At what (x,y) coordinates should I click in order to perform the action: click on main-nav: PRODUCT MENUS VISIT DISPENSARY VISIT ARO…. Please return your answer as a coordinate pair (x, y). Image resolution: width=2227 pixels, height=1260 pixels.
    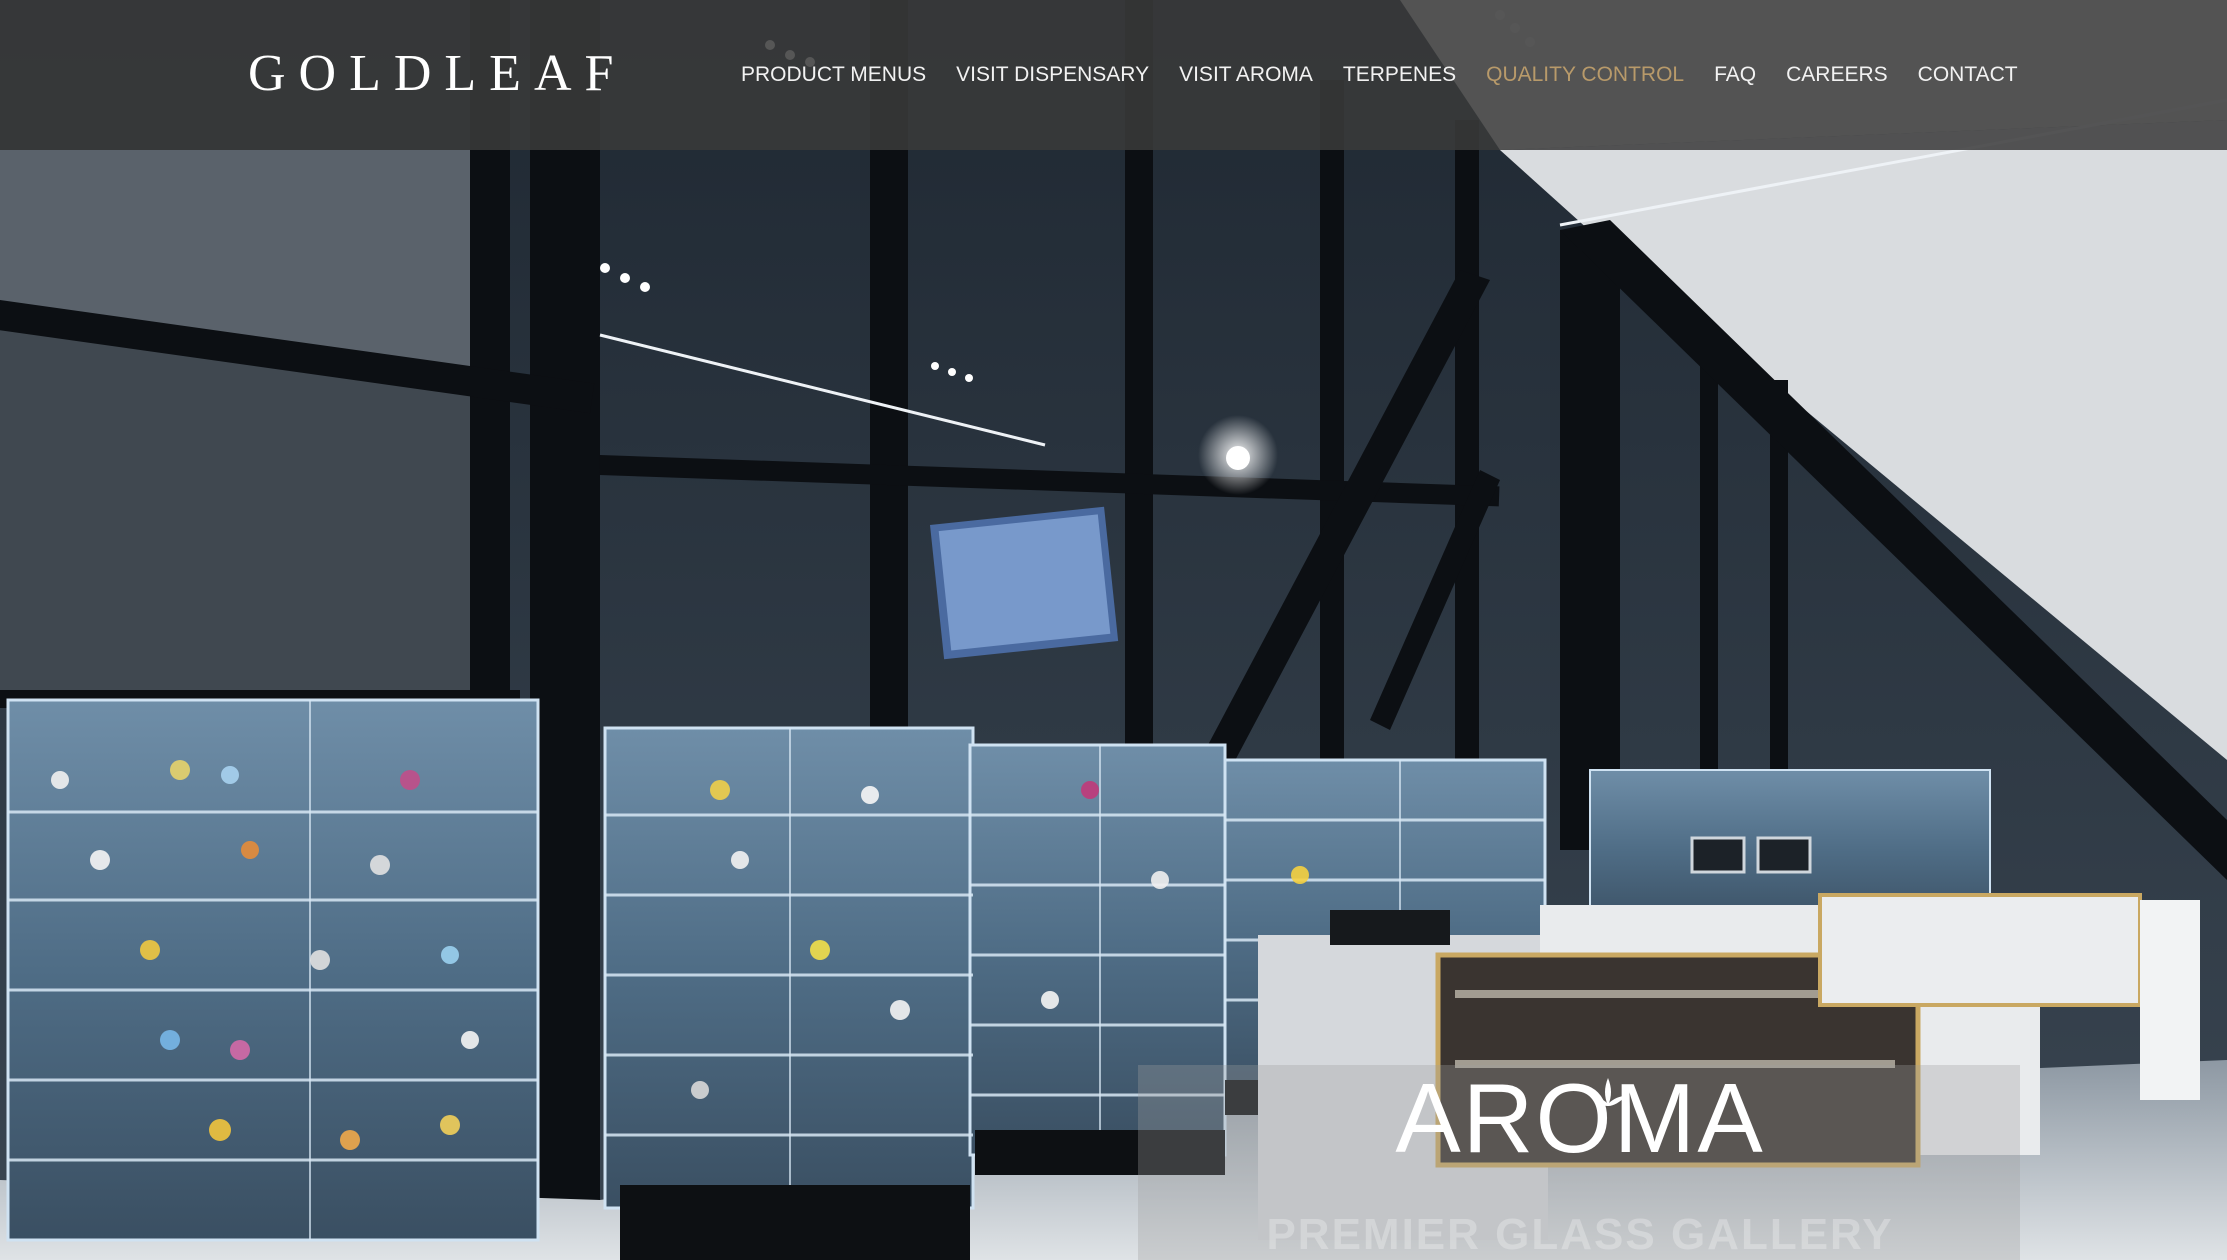
    Looking at the image, I should click on (1394, 75).